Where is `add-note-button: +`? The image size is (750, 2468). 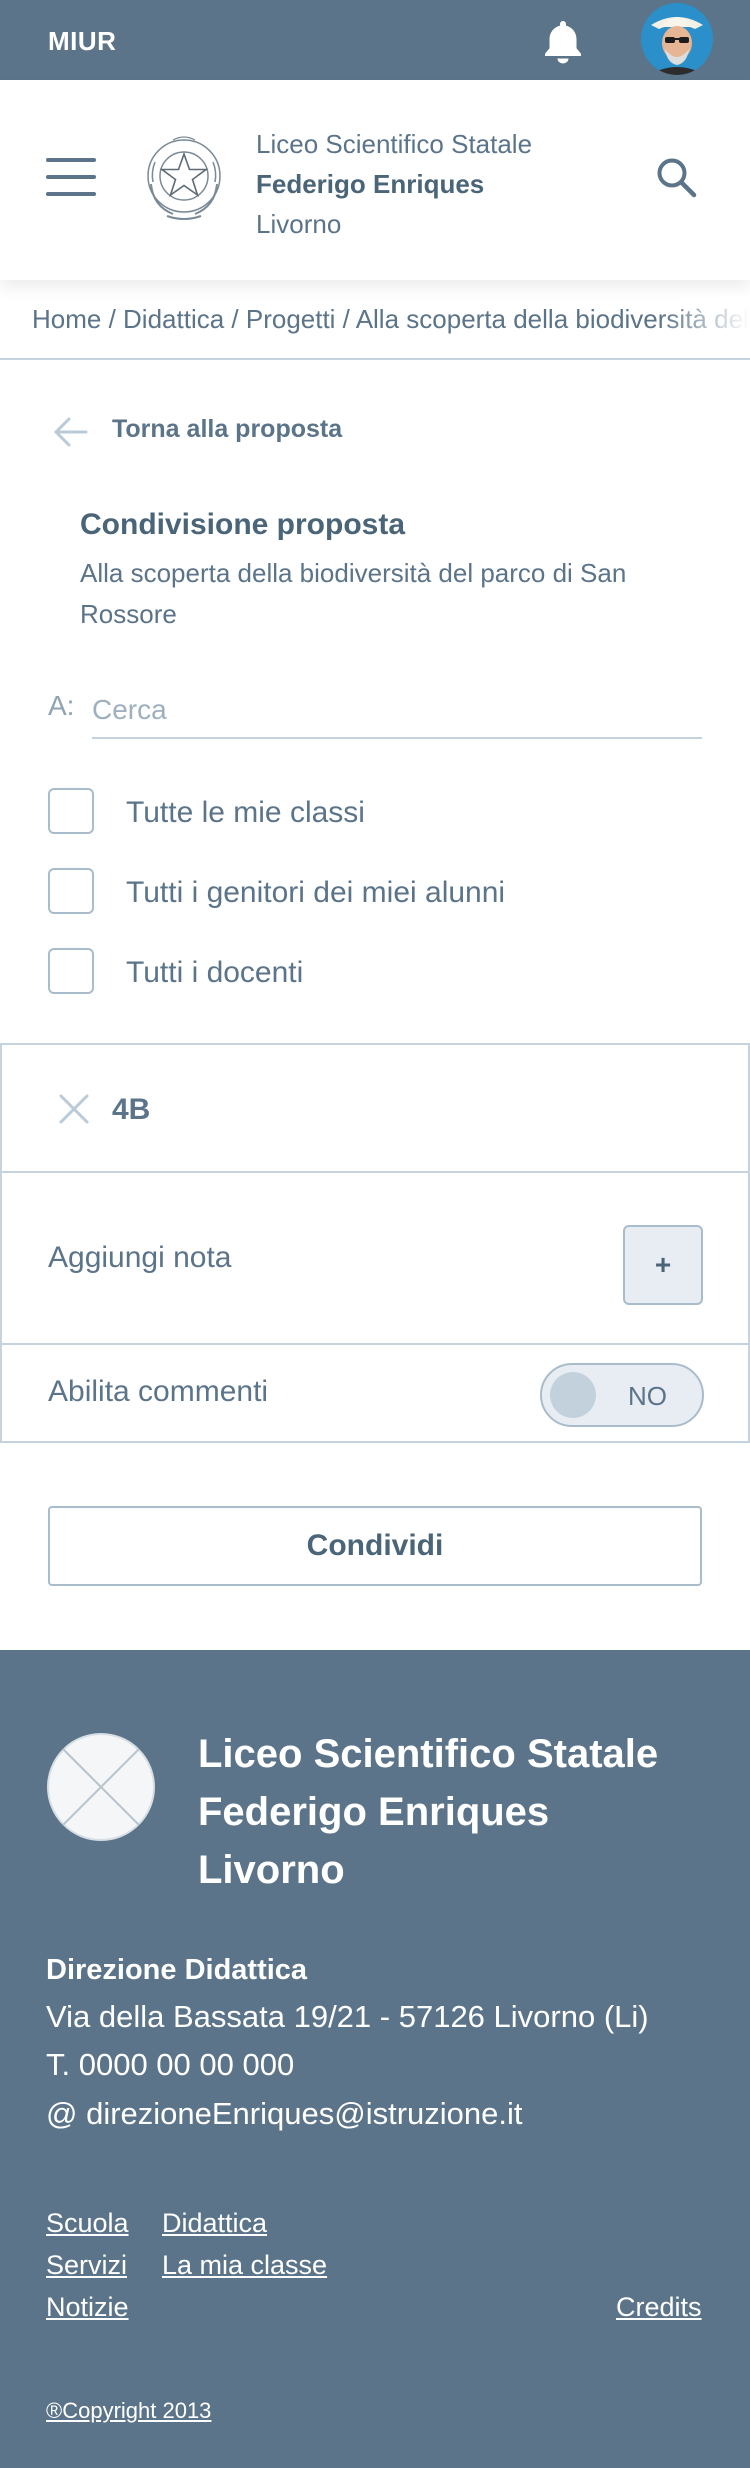
add-note-button: + is located at coordinates (663, 1265).